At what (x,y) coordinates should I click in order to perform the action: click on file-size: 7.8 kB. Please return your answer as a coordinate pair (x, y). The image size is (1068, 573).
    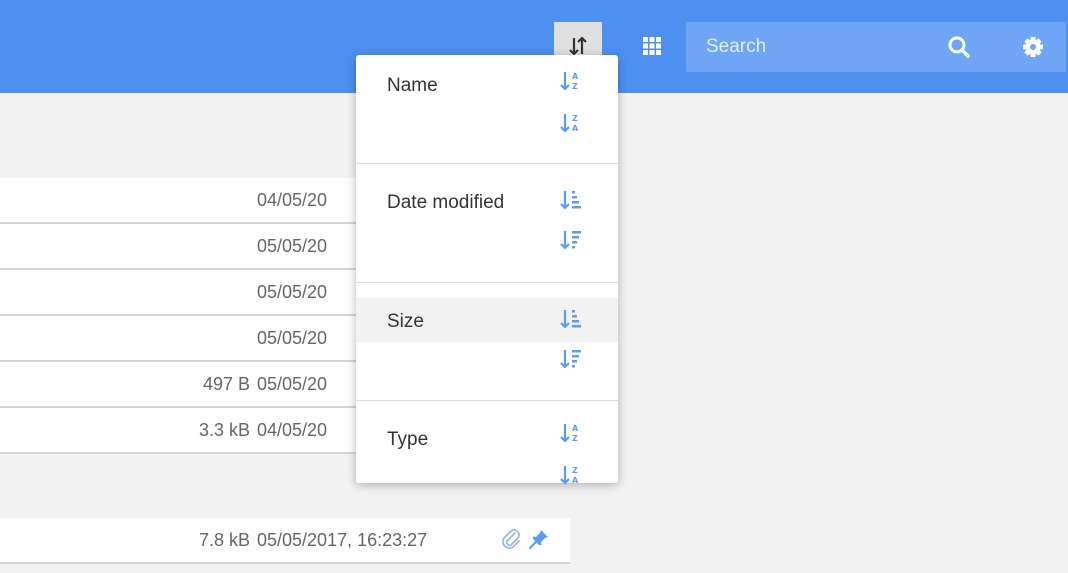
    Looking at the image, I should click on (224, 540).